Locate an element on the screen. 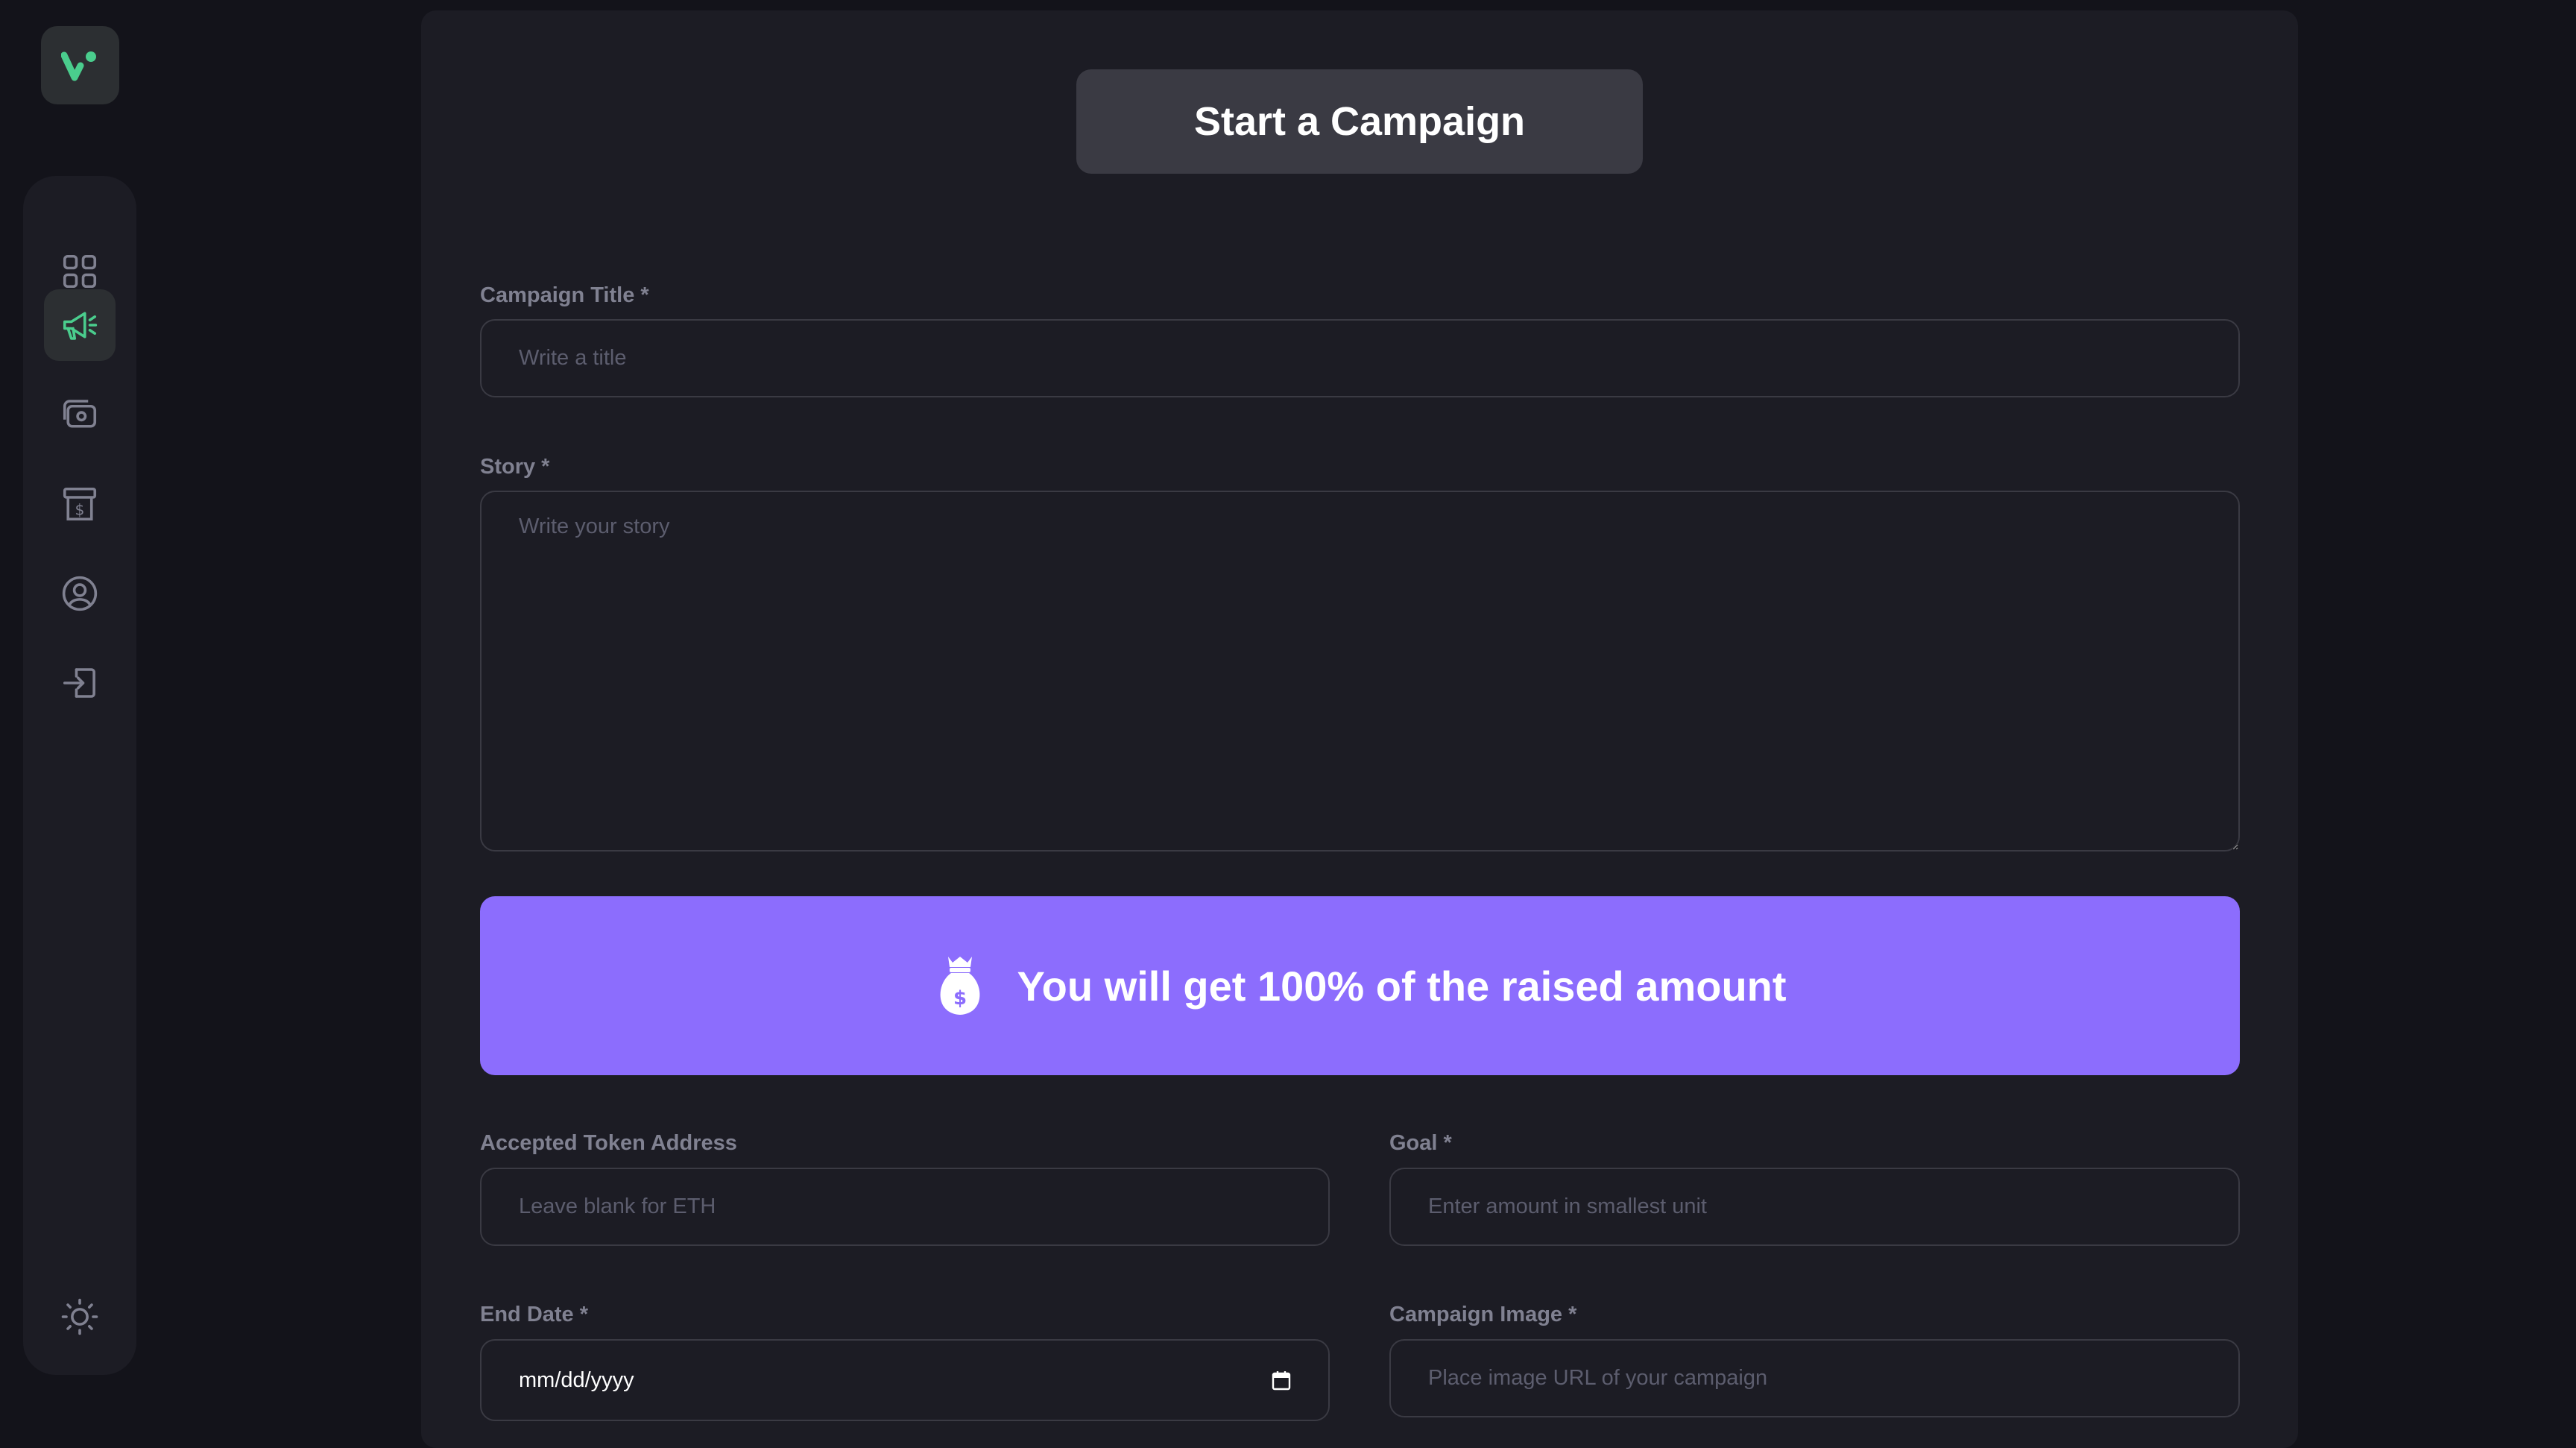 This screenshot has height=1448, width=2576. end-date-input: mm/dd/yyyy is located at coordinates (905, 1380).